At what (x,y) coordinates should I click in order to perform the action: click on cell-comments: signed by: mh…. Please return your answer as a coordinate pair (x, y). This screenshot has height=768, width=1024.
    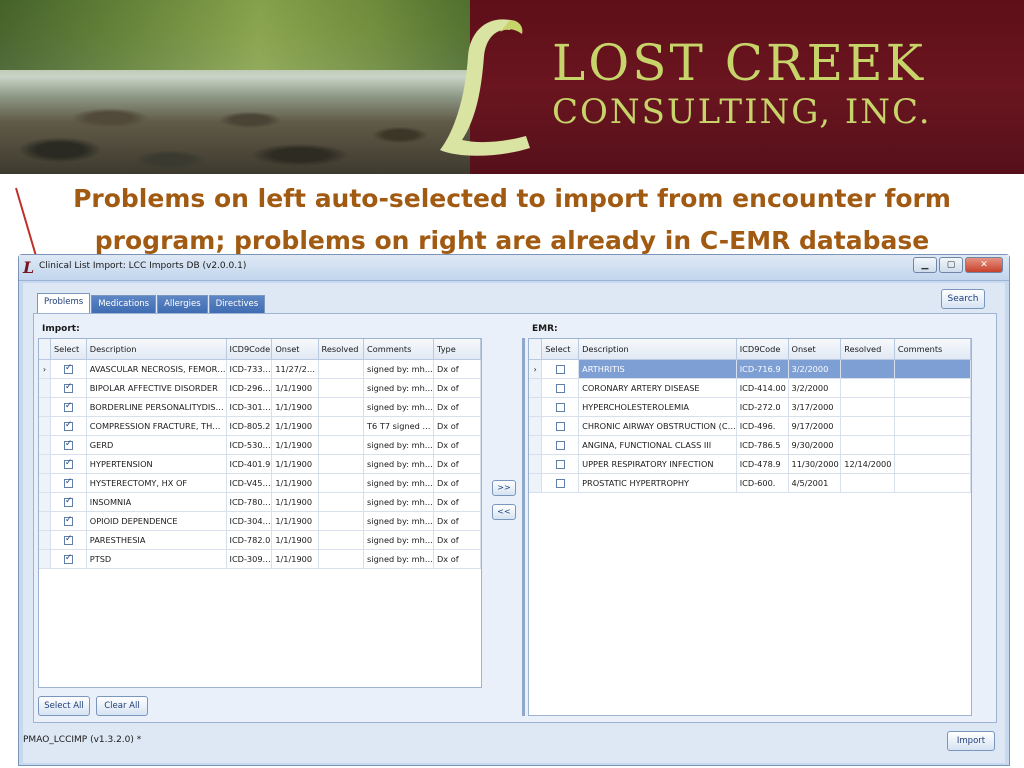
    Looking at the image, I should click on (398, 483).